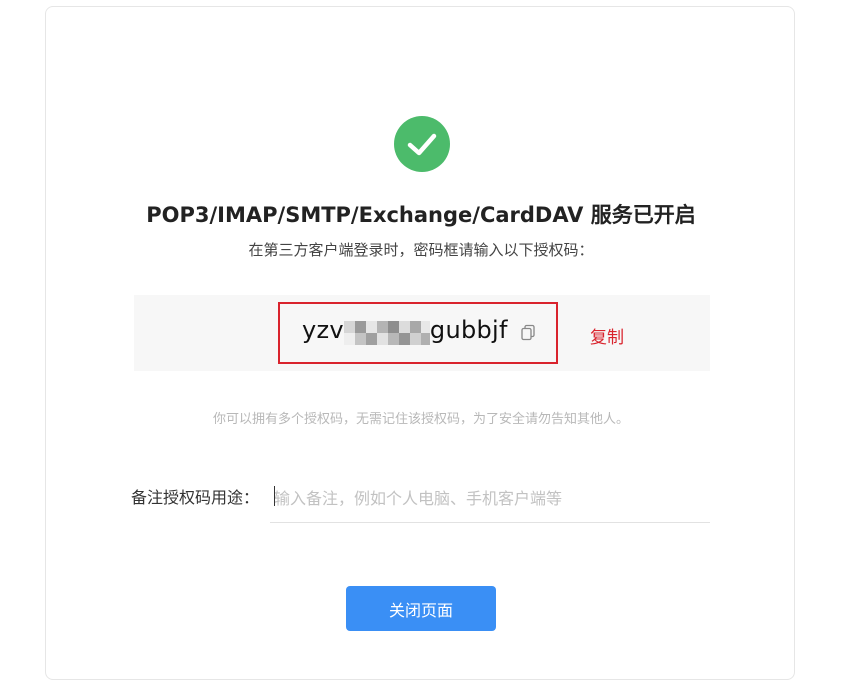 This screenshot has width=855, height=695. Describe the element at coordinates (420, 419) in the screenshot. I see `security-hint: 你可以拥有多个授权码，无需记住该授权码，为了安全请勿告知其他人。` at that location.